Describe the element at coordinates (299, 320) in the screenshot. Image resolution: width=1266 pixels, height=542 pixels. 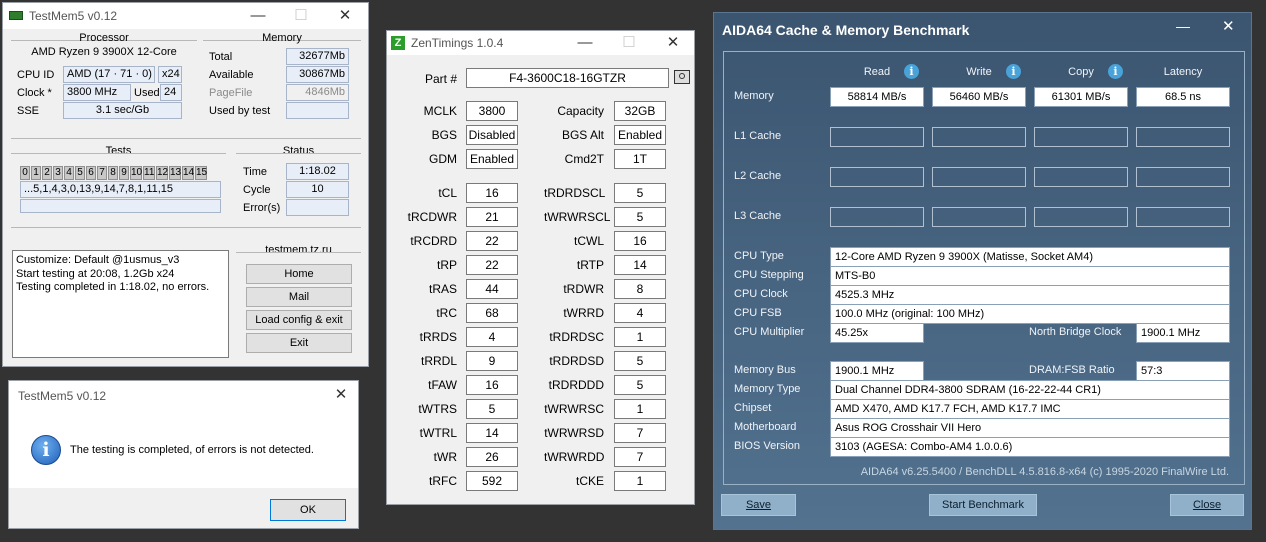
I see `load-config-button: Load config & exit` at that location.